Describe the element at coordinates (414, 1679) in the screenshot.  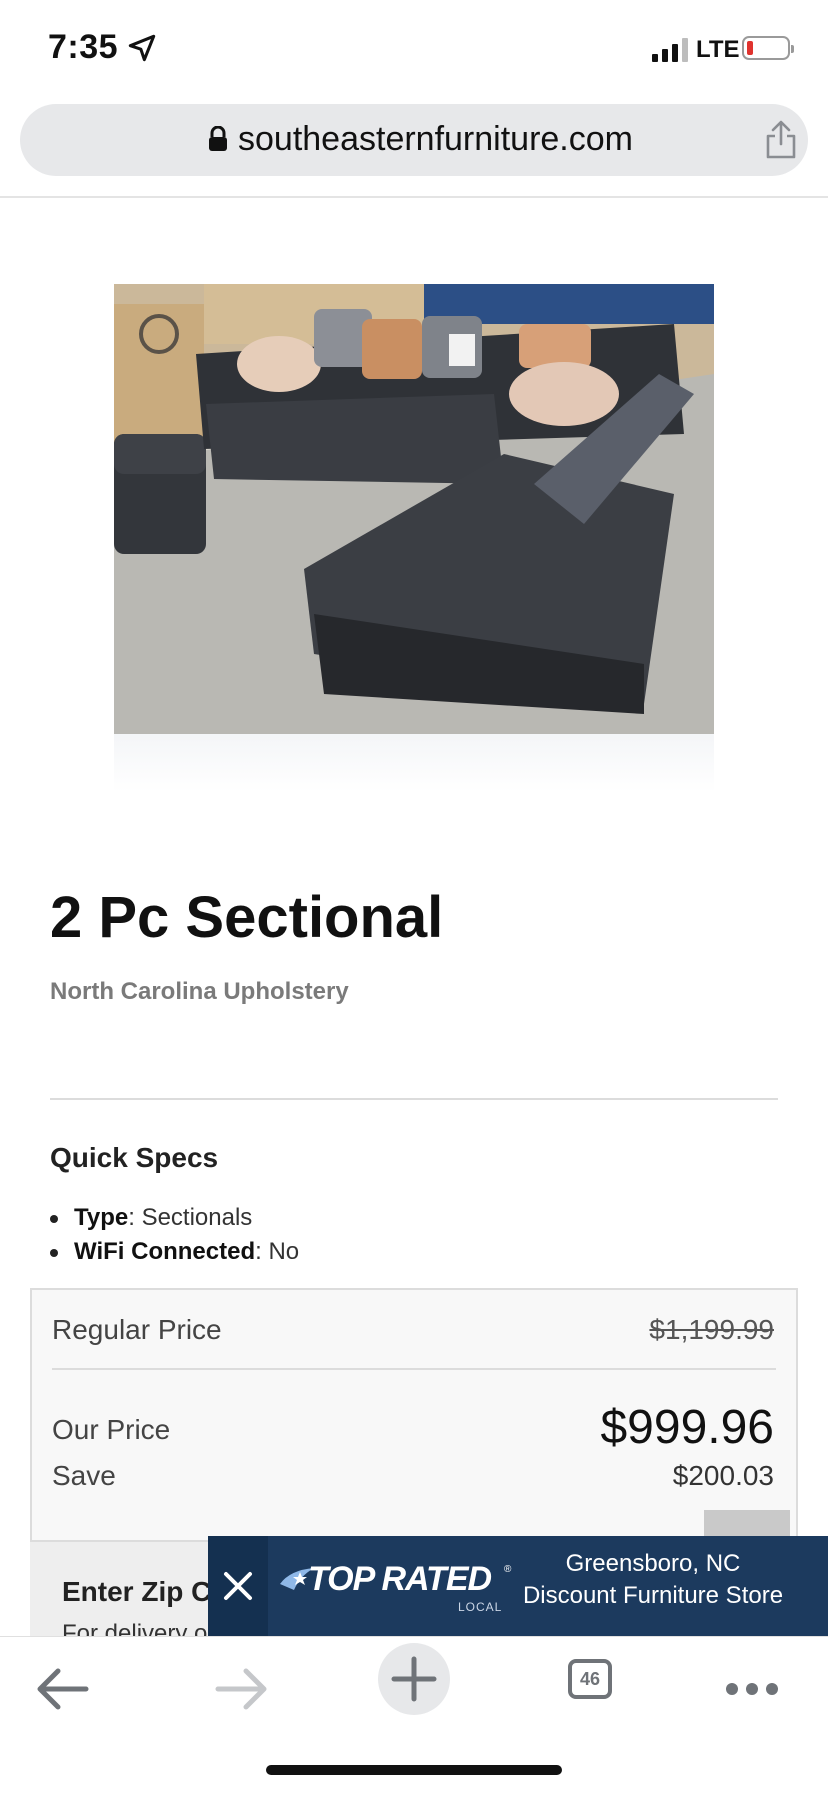
I see `new-tab-plus-icon` at that location.